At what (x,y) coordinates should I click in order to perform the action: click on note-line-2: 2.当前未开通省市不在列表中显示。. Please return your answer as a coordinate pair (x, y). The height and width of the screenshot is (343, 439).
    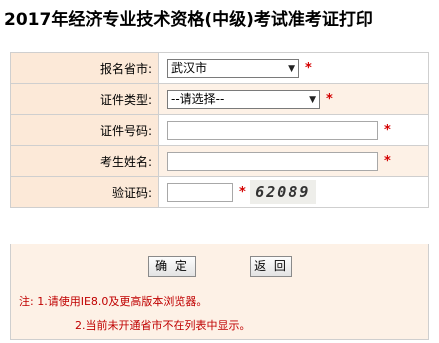
    Looking at the image, I should click on (163, 325).